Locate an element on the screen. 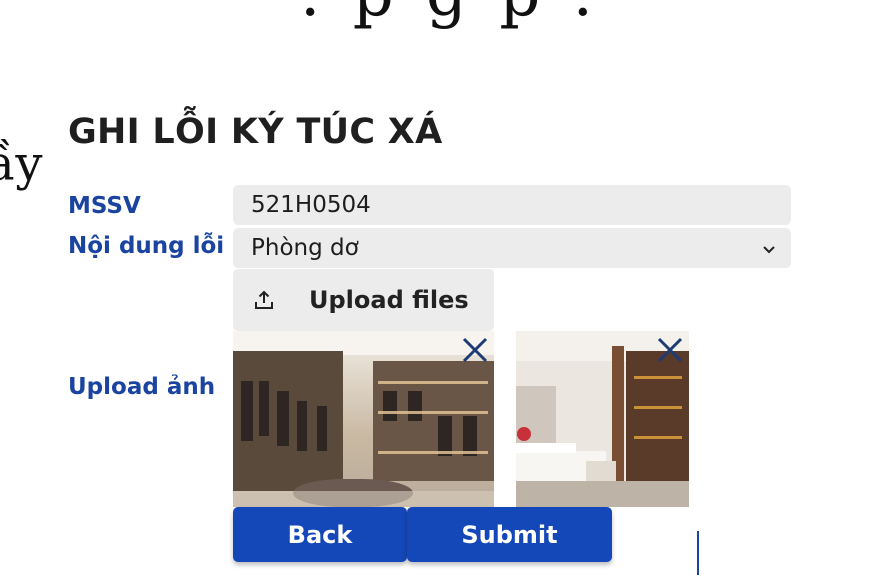 The image size is (896, 577). page-title: GHI LỖI KÝ TÚC XÁ is located at coordinates (255, 132).